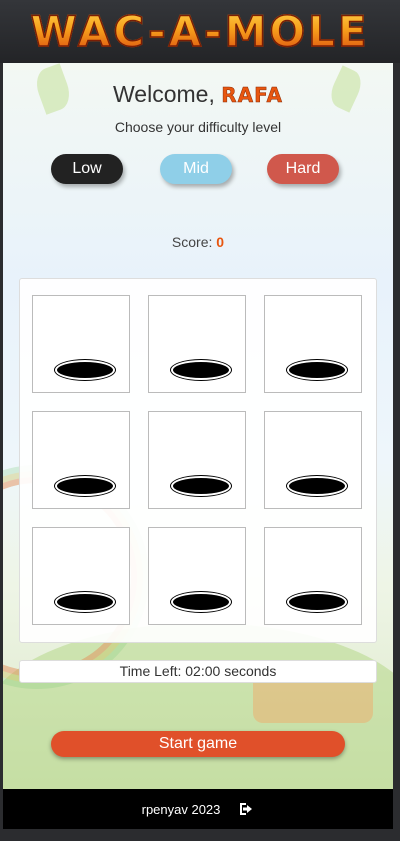 The height and width of the screenshot is (841, 400). I want to click on app-header: WAC-A-MOLE, so click(200, 31).